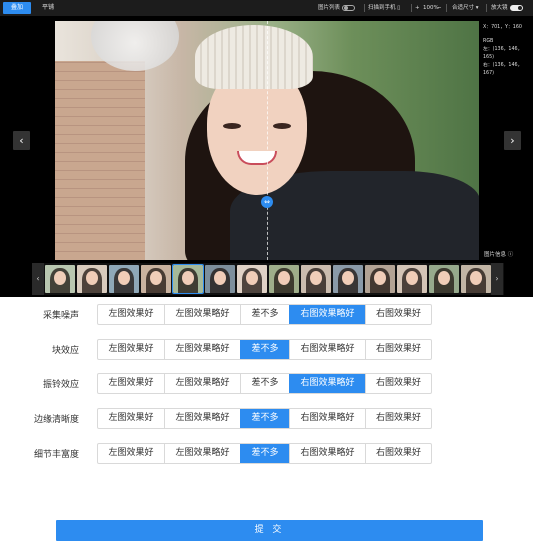 The height and width of the screenshot is (541, 533). I want to click on rating-row: 块效应 左图效果好 左图效果略好 差不多 右图效果略好 右图效果好, so click(266, 349).